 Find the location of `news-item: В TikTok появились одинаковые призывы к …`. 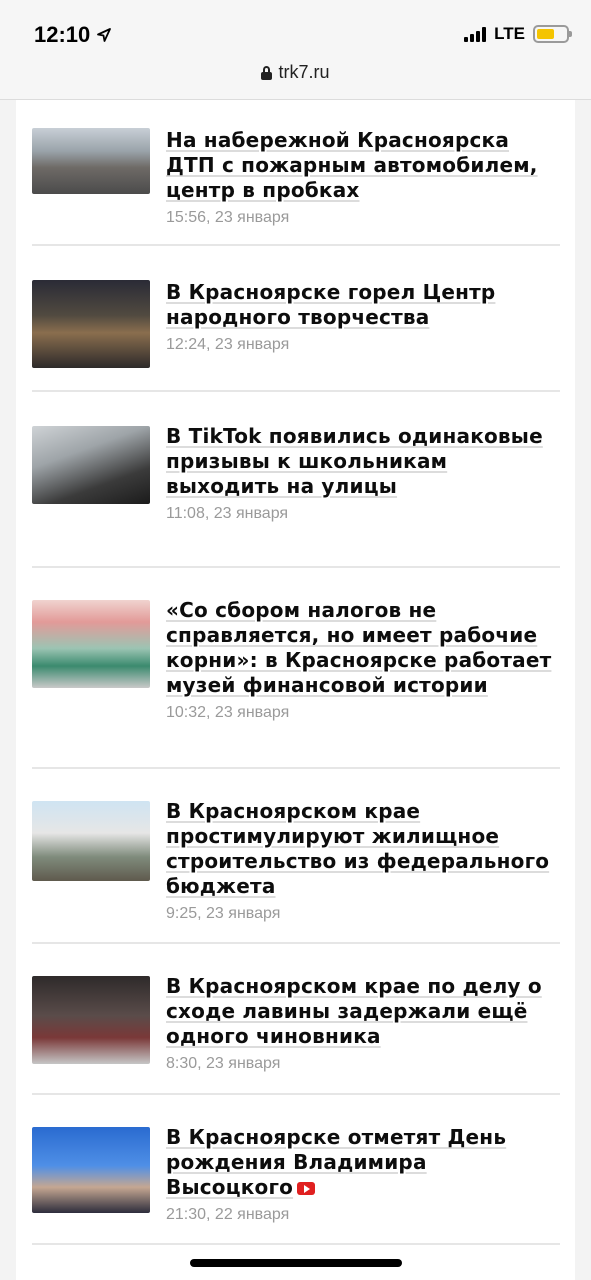

news-item: В TikTok появились одинаковые призывы к … is located at coordinates (296, 480).